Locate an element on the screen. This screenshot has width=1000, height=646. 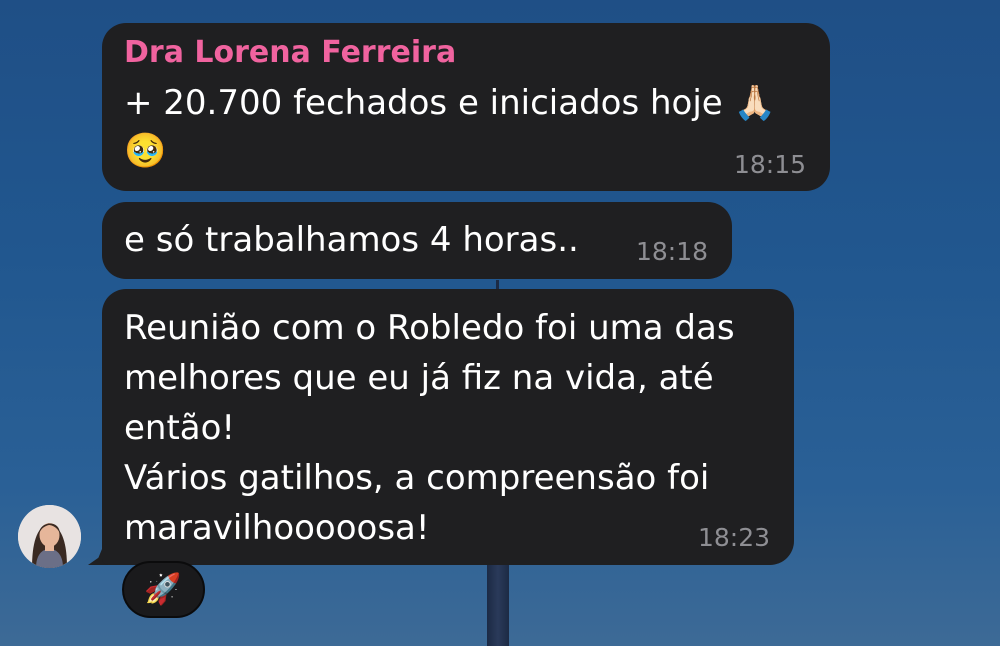
message-text-line: então! is located at coordinates (180, 428).